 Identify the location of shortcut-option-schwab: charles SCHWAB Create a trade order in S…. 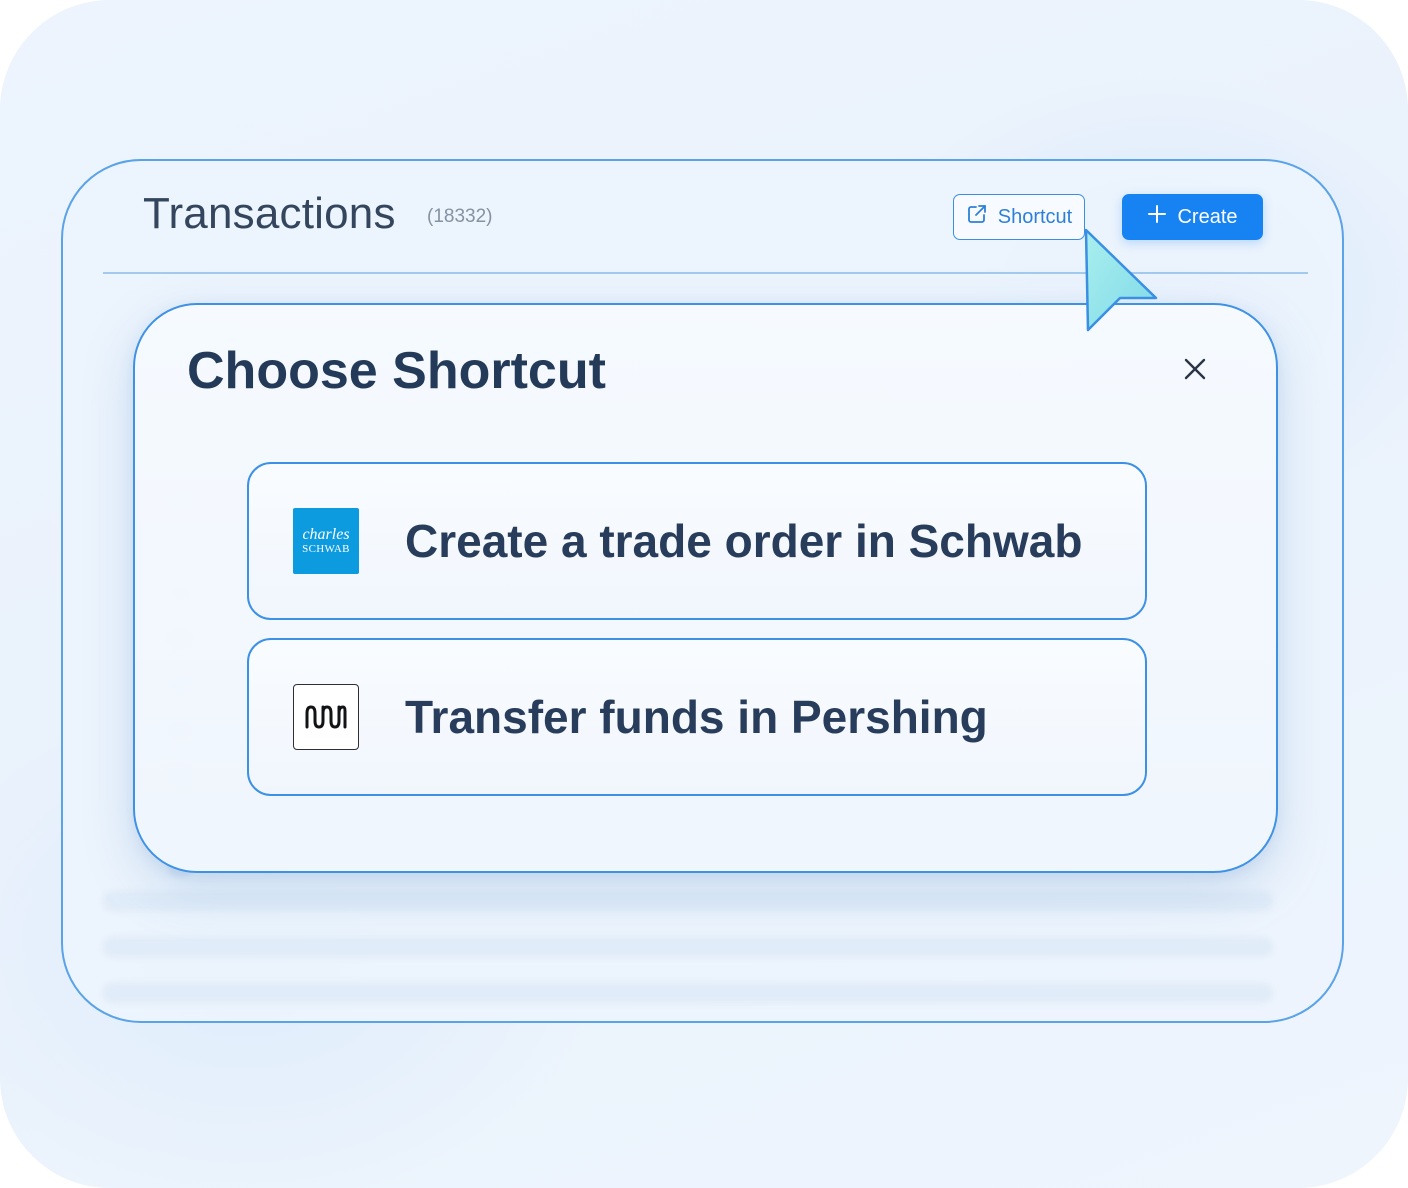
(697, 541).